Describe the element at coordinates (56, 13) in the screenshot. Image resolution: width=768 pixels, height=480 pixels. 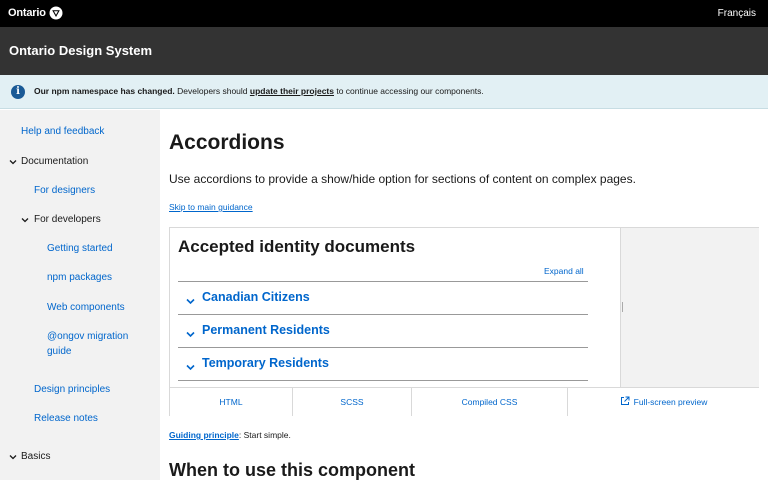
I see `trillium-logo-icon` at that location.